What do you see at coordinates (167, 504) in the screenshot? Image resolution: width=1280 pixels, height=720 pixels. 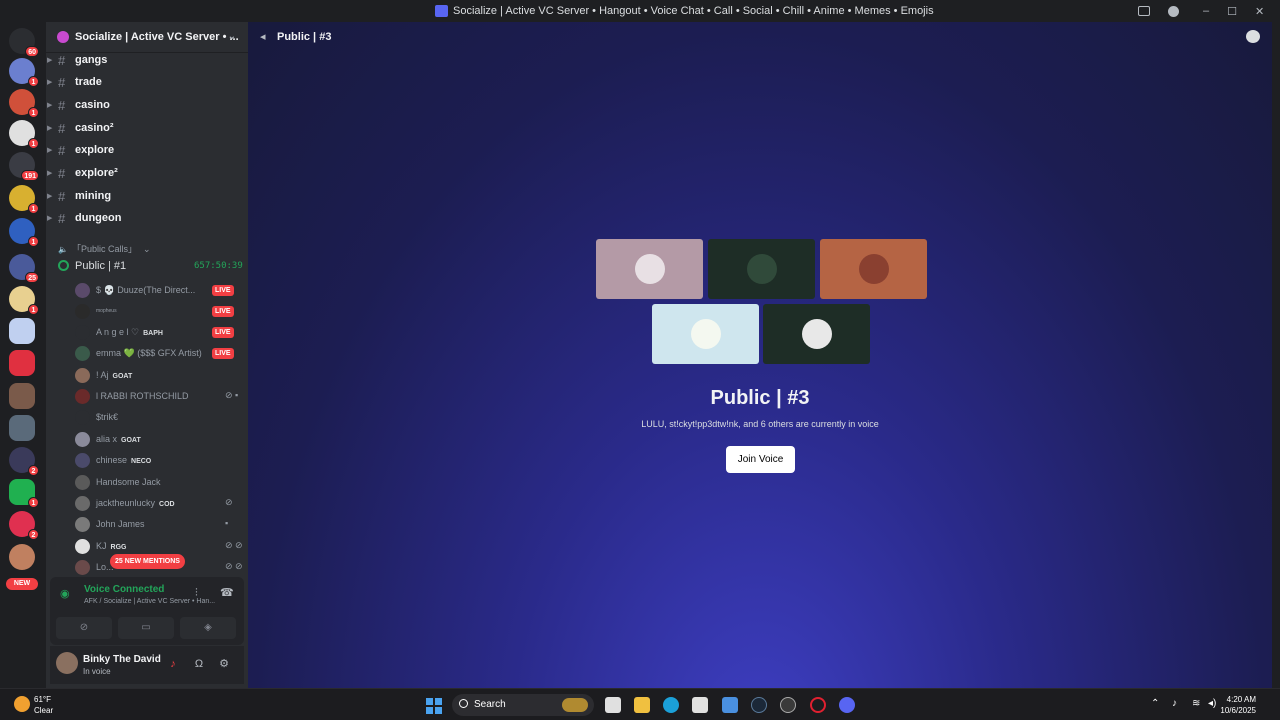 I see `member-tag: COD` at bounding box center [167, 504].